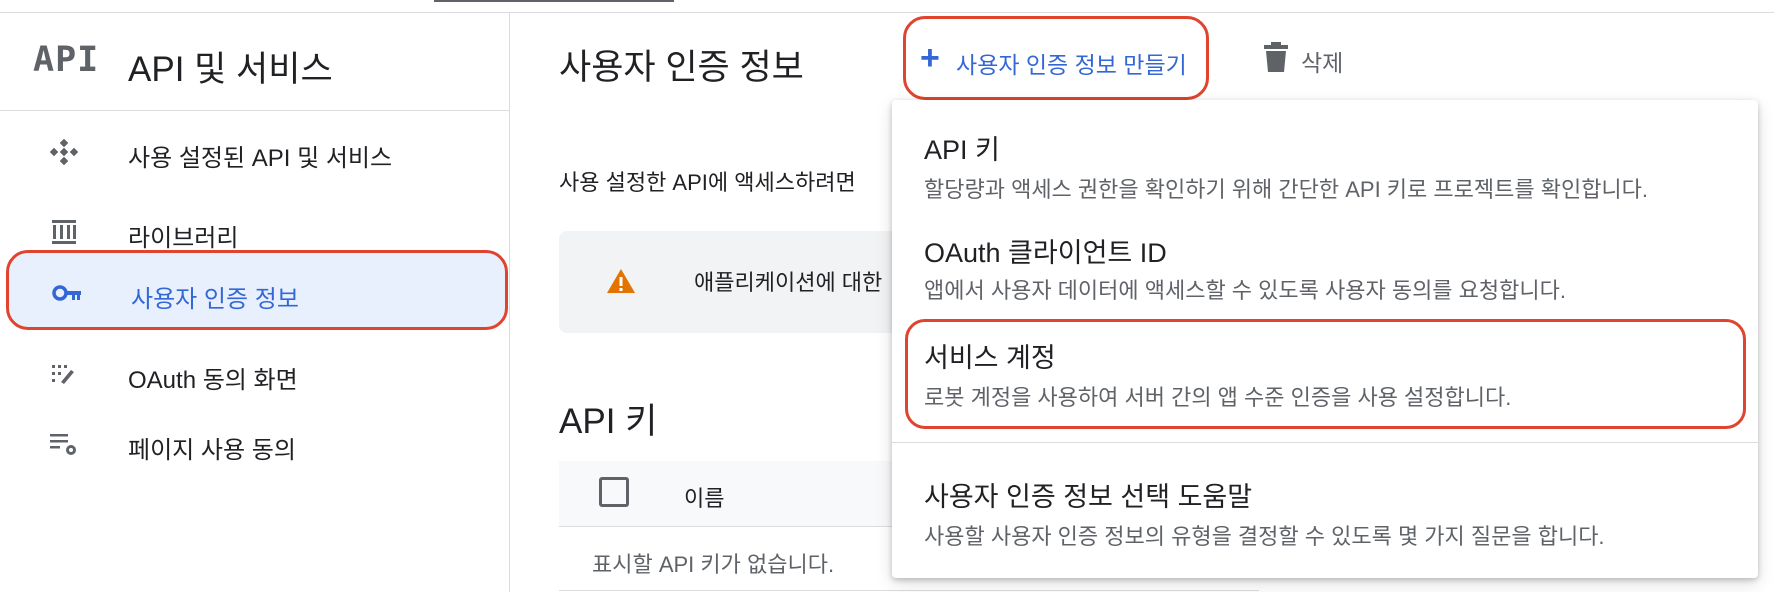  What do you see at coordinates (230, 66) in the screenshot?
I see `sidebar-title: API 및 서비스` at bounding box center [230, 66].